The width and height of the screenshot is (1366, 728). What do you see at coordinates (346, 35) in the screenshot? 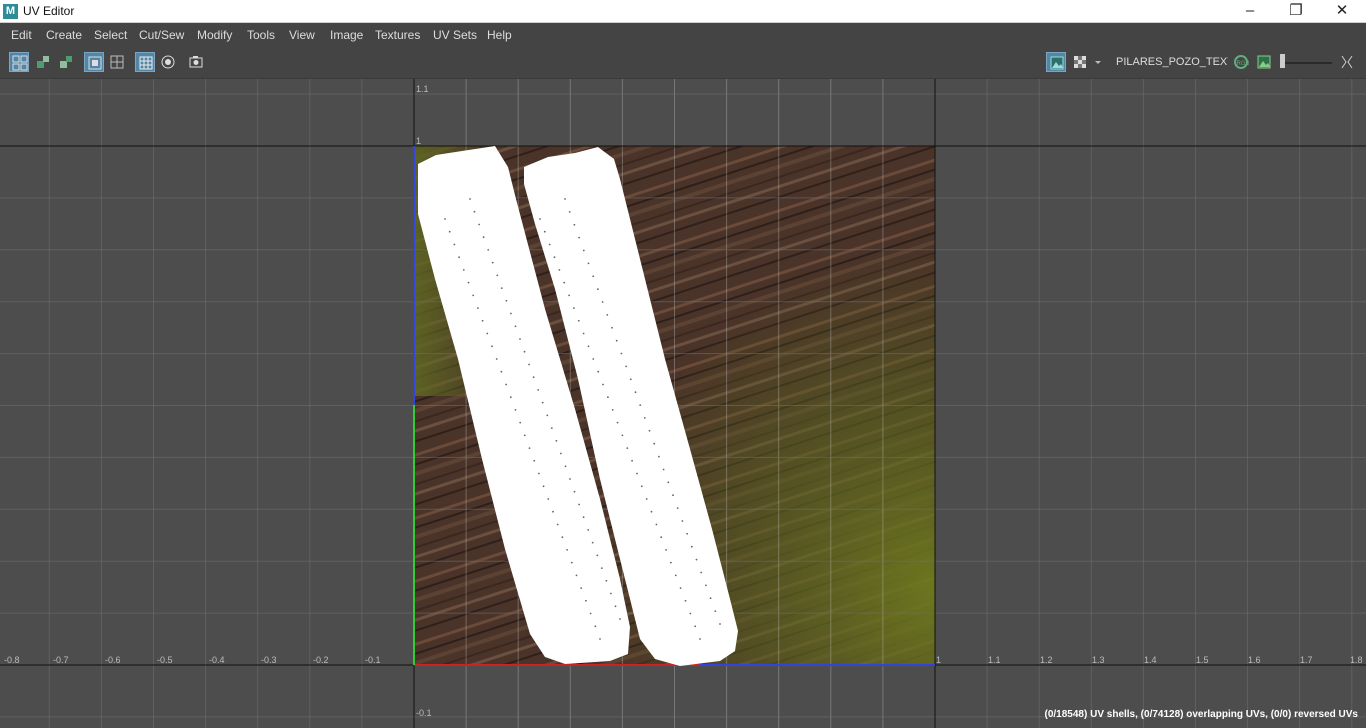
I see `menu-image: Image` at bounding box center [346, 35].